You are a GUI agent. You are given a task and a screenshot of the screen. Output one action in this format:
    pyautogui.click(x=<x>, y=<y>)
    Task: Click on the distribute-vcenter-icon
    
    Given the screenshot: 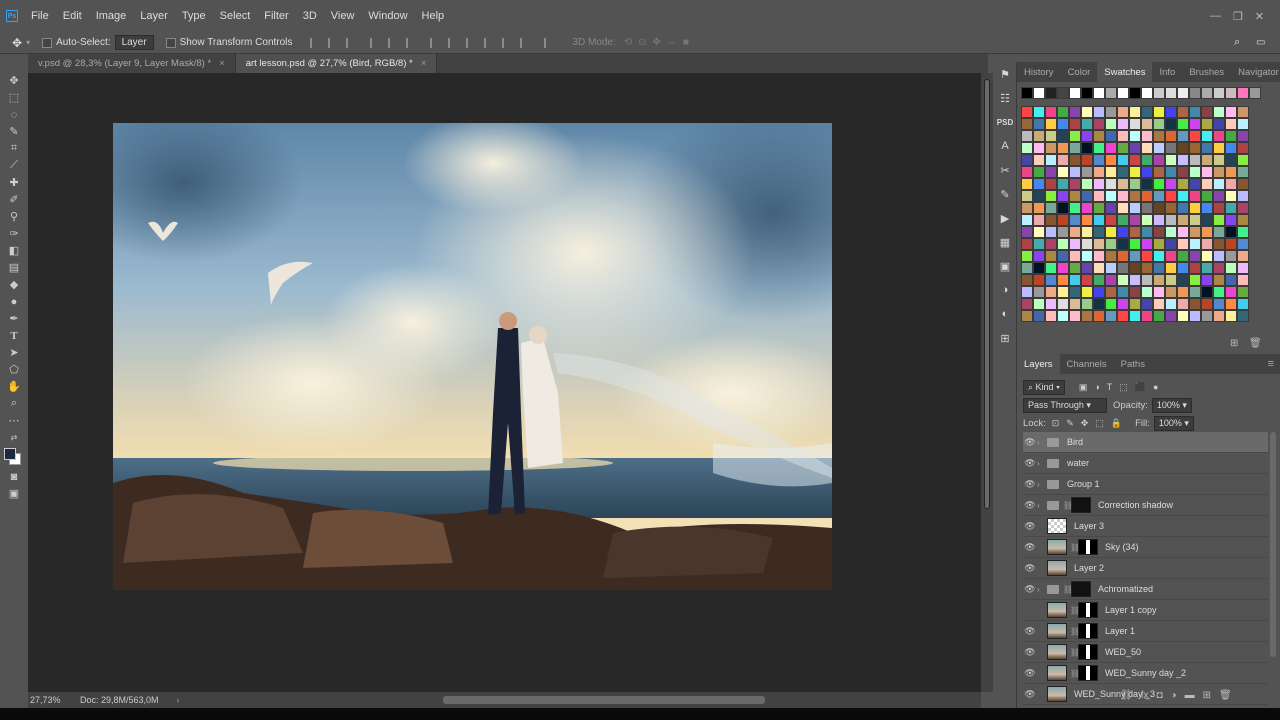 What is the action you would take?
    pyautogui.click(x=453, y=42)
    